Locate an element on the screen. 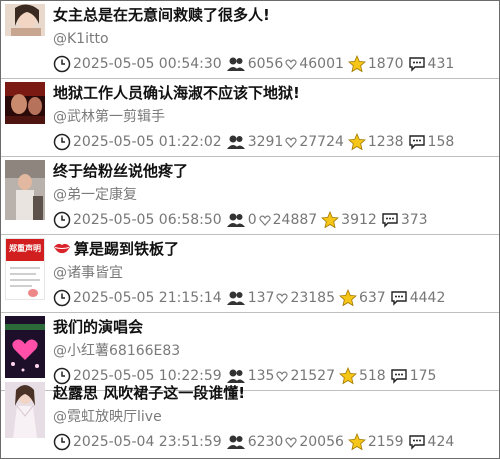  timestamp: 2025-05-04 23:51:59 is located at coordinates (147, 442).